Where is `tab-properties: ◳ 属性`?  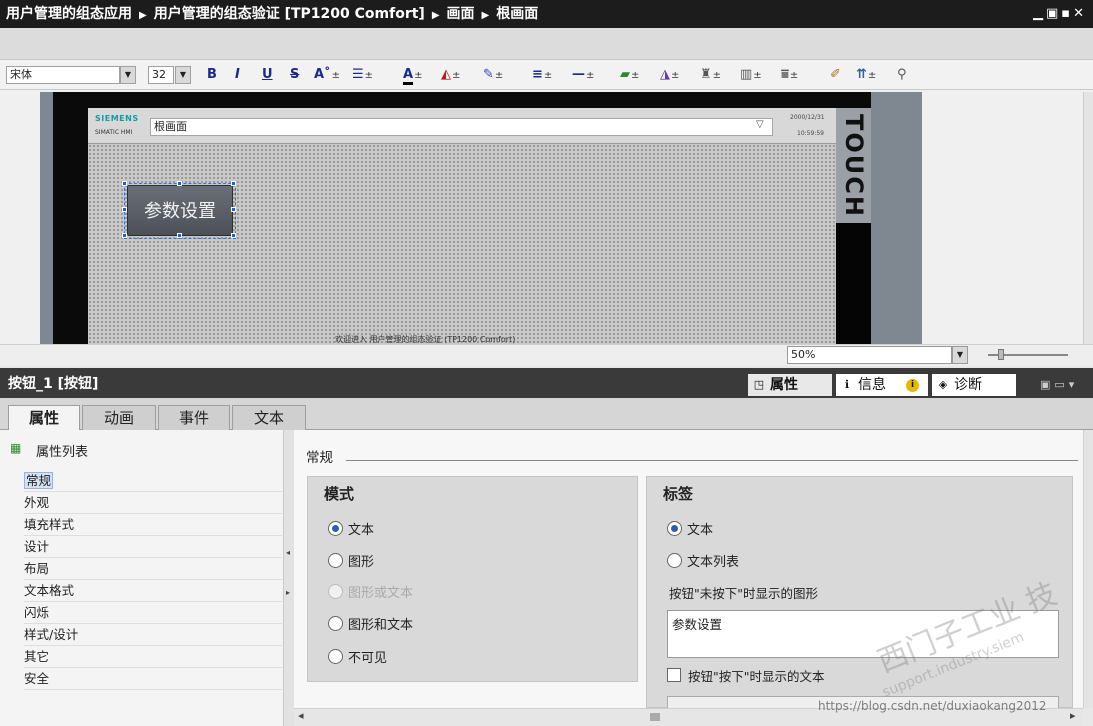 tab-properties: ◳ 属性 is located at coordinates (790, 385).